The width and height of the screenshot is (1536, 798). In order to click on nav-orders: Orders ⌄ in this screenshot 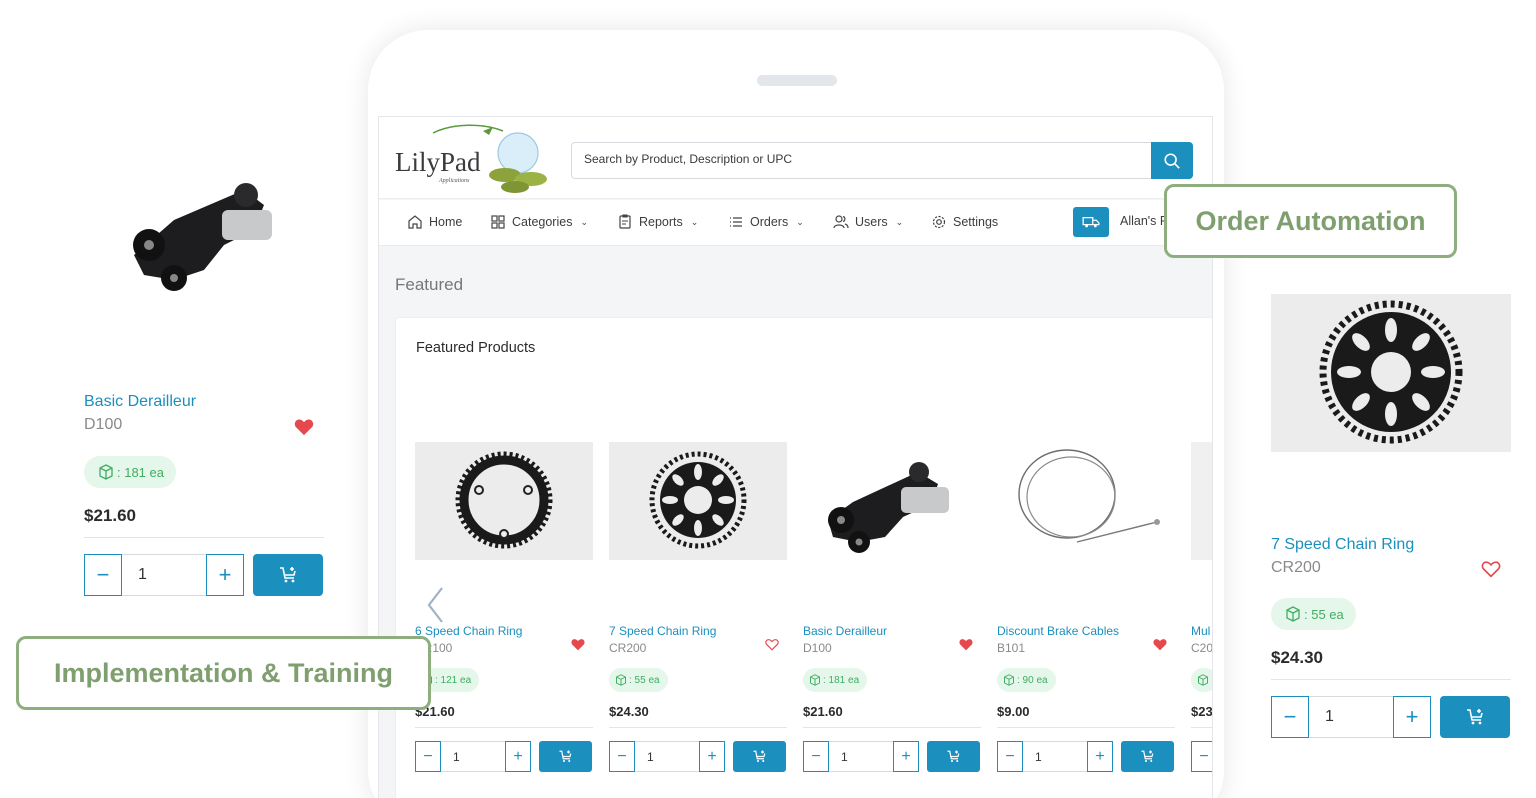, I will do `click(766, 222)`.